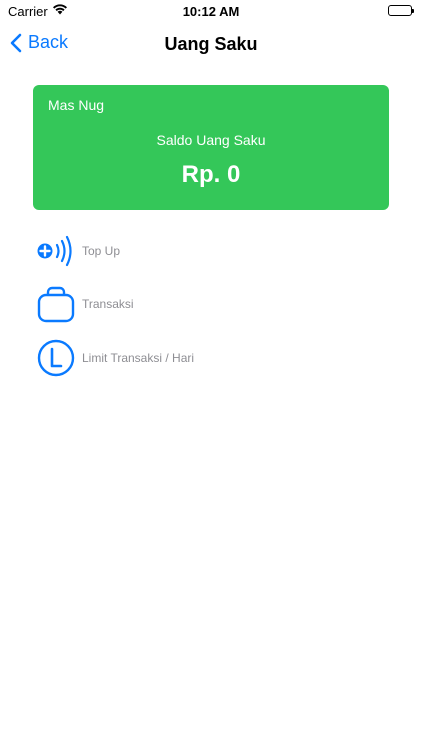  What do you see at coordinates (76, 105) in the screenshot?
I see `card-owner-name: Mas Nug` at bounding box center [76, 105].